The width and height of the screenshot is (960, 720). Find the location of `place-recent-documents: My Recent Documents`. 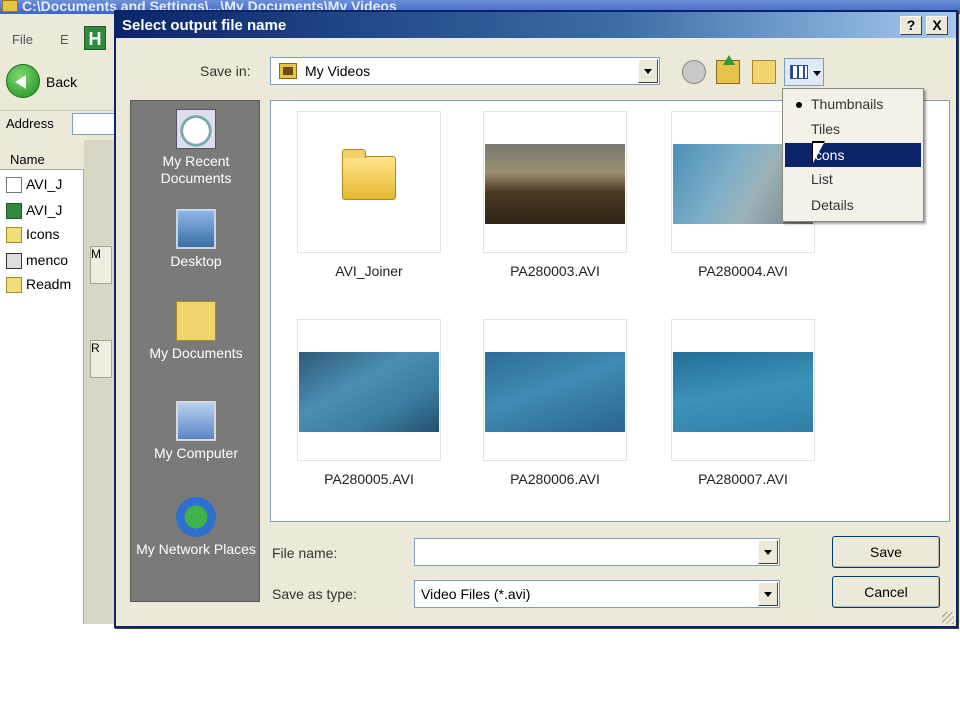

place-recent-documents: My Recent Documents is located at coordinates (196, 148).